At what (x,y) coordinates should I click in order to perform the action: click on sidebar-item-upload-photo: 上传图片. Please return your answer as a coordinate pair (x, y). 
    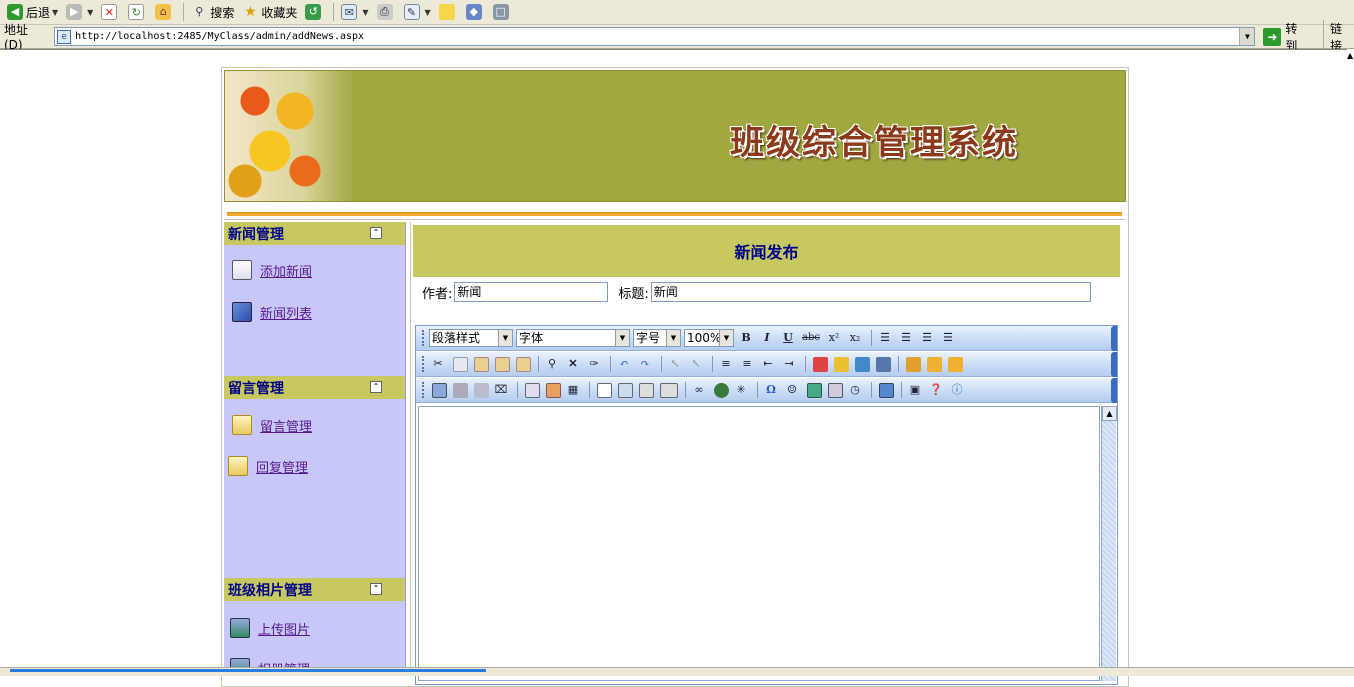
    Looking at the image, I should click on (270, 628).